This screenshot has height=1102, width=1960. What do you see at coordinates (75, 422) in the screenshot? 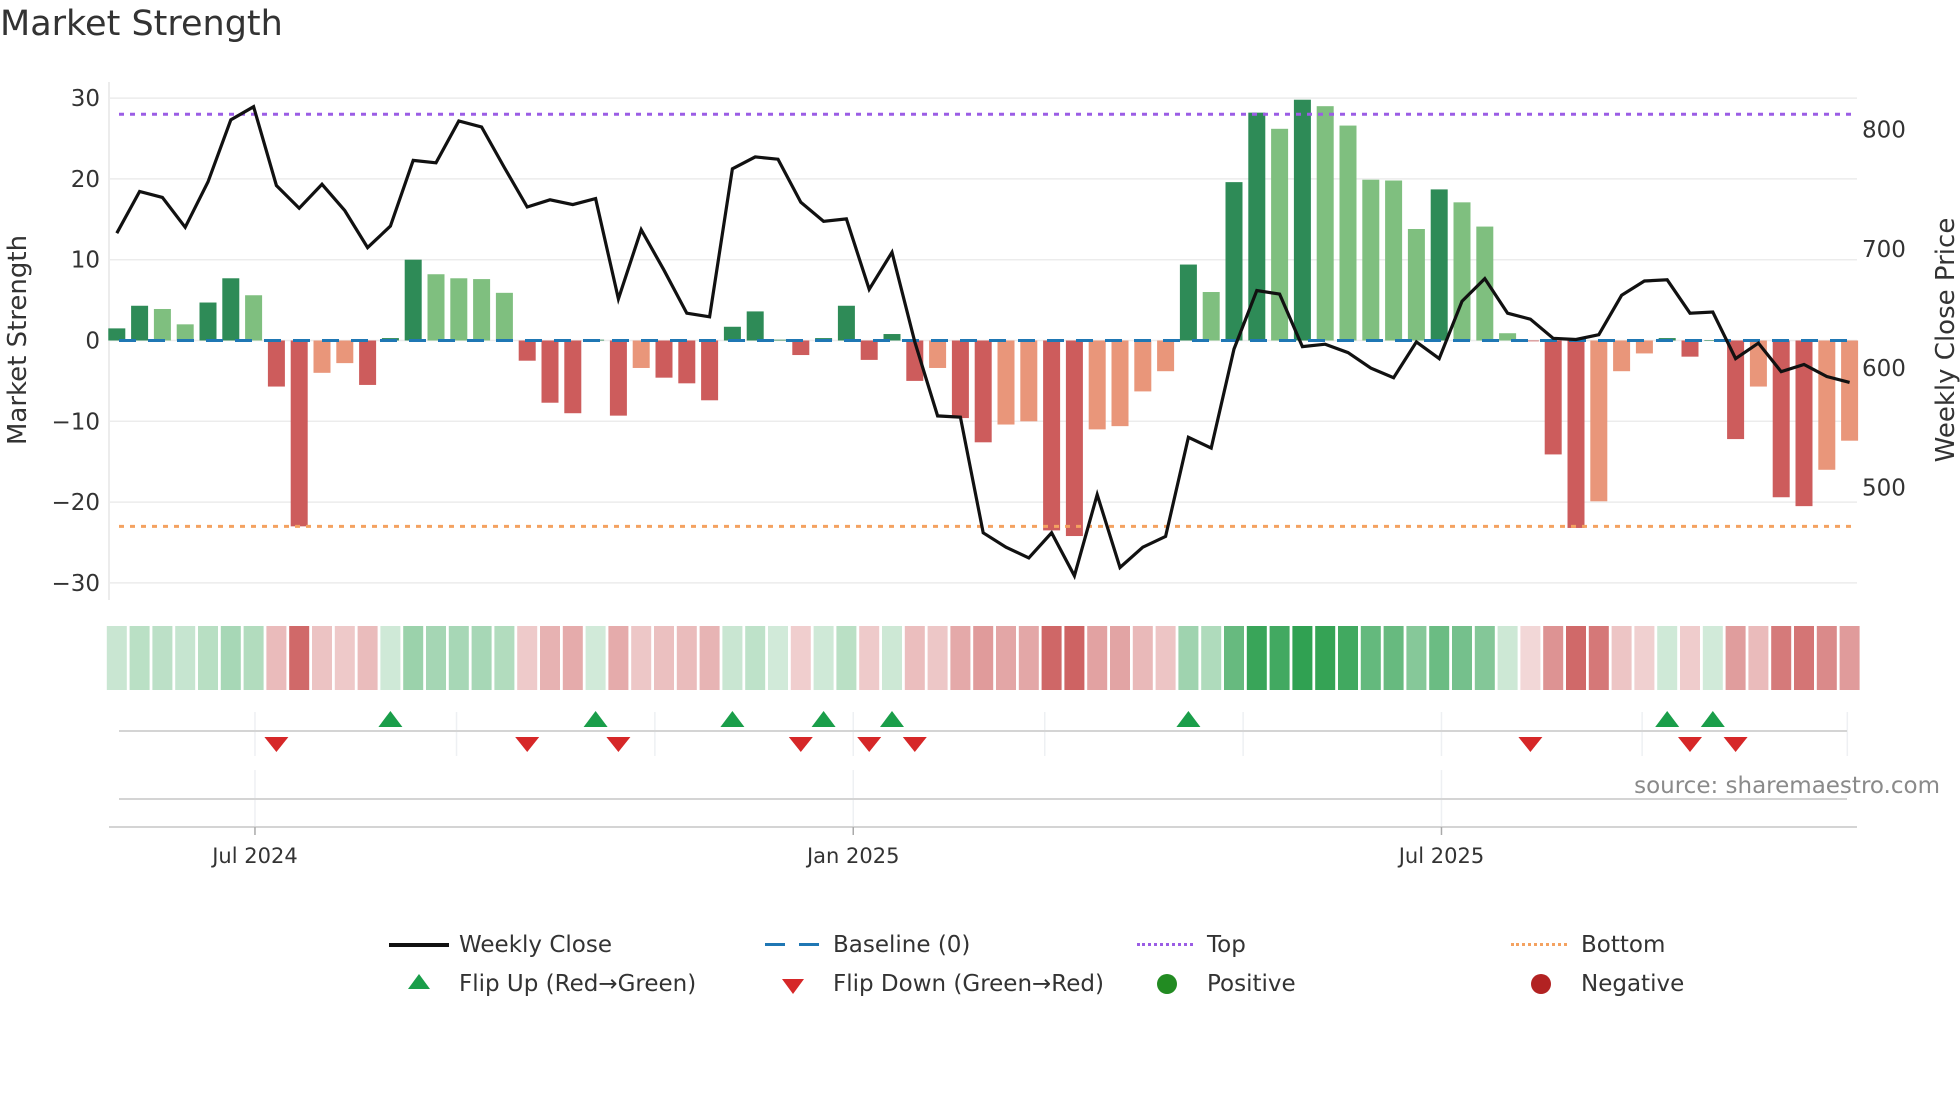
I see `y-tick-label: −10` at bounding box center [75, 422].